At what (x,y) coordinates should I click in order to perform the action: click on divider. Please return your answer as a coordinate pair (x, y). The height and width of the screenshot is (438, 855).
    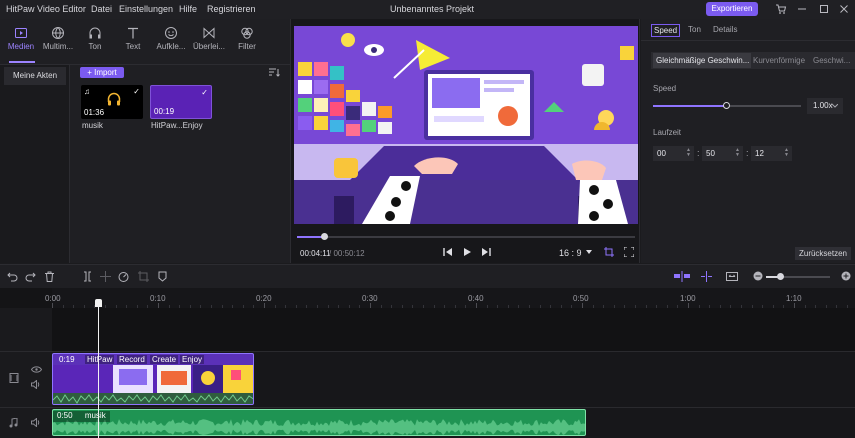
    Looking at the image, I should click on (748, 40).